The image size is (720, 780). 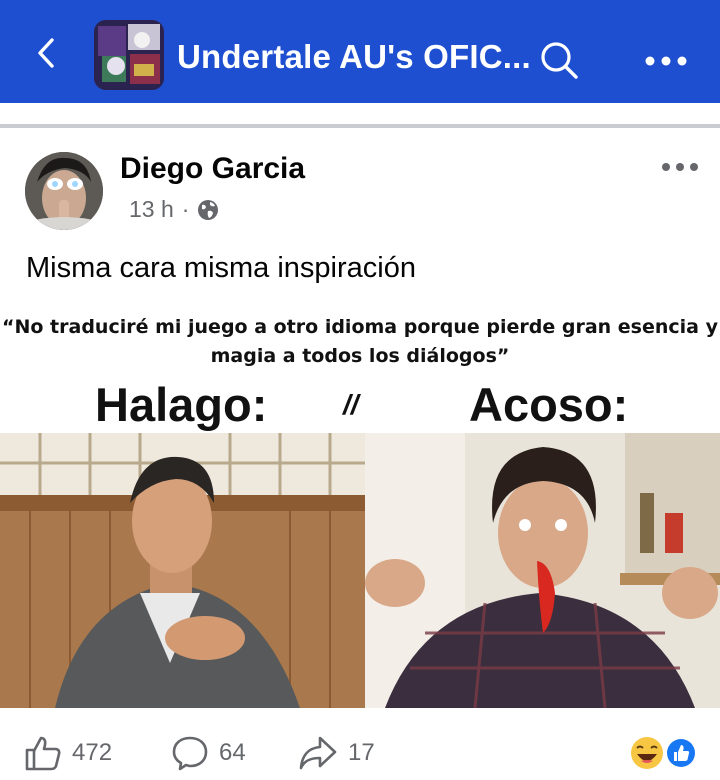 What do you see at coordinates (221, 268) in the screenshot?
I see `post-text: Misma cara misma inspiración` at bounding box center [221, 268].